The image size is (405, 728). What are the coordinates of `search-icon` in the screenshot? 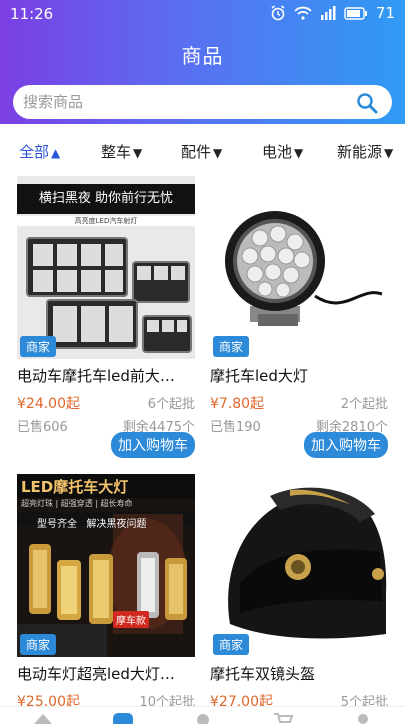 It's located at (367, 105).